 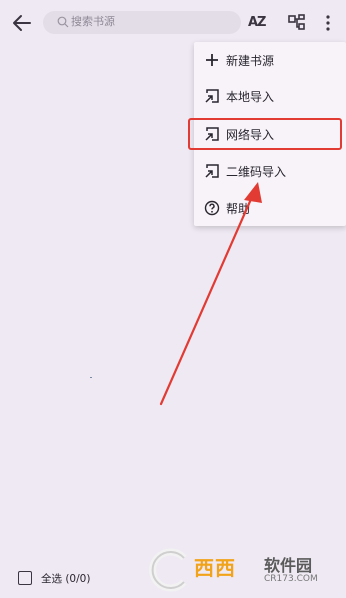 I want to click on annotation-arrow, so click(x=210, y=294).